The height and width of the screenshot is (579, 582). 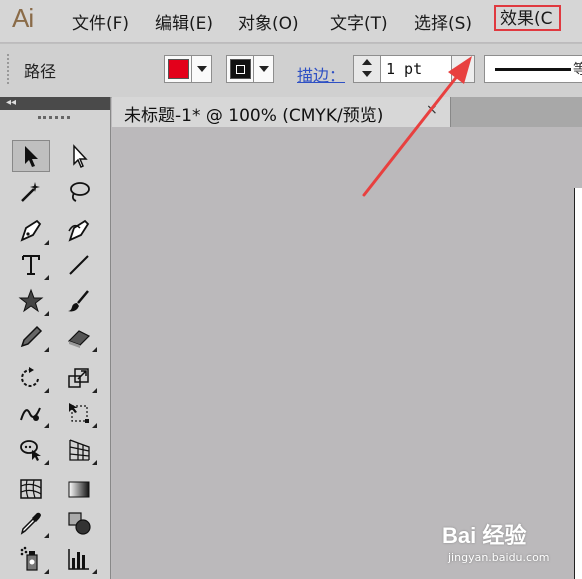 What do you see at coordinates (31, 337) in the screenshot?
I see `pencil-tool-icon` at bounding box center [31, 337].